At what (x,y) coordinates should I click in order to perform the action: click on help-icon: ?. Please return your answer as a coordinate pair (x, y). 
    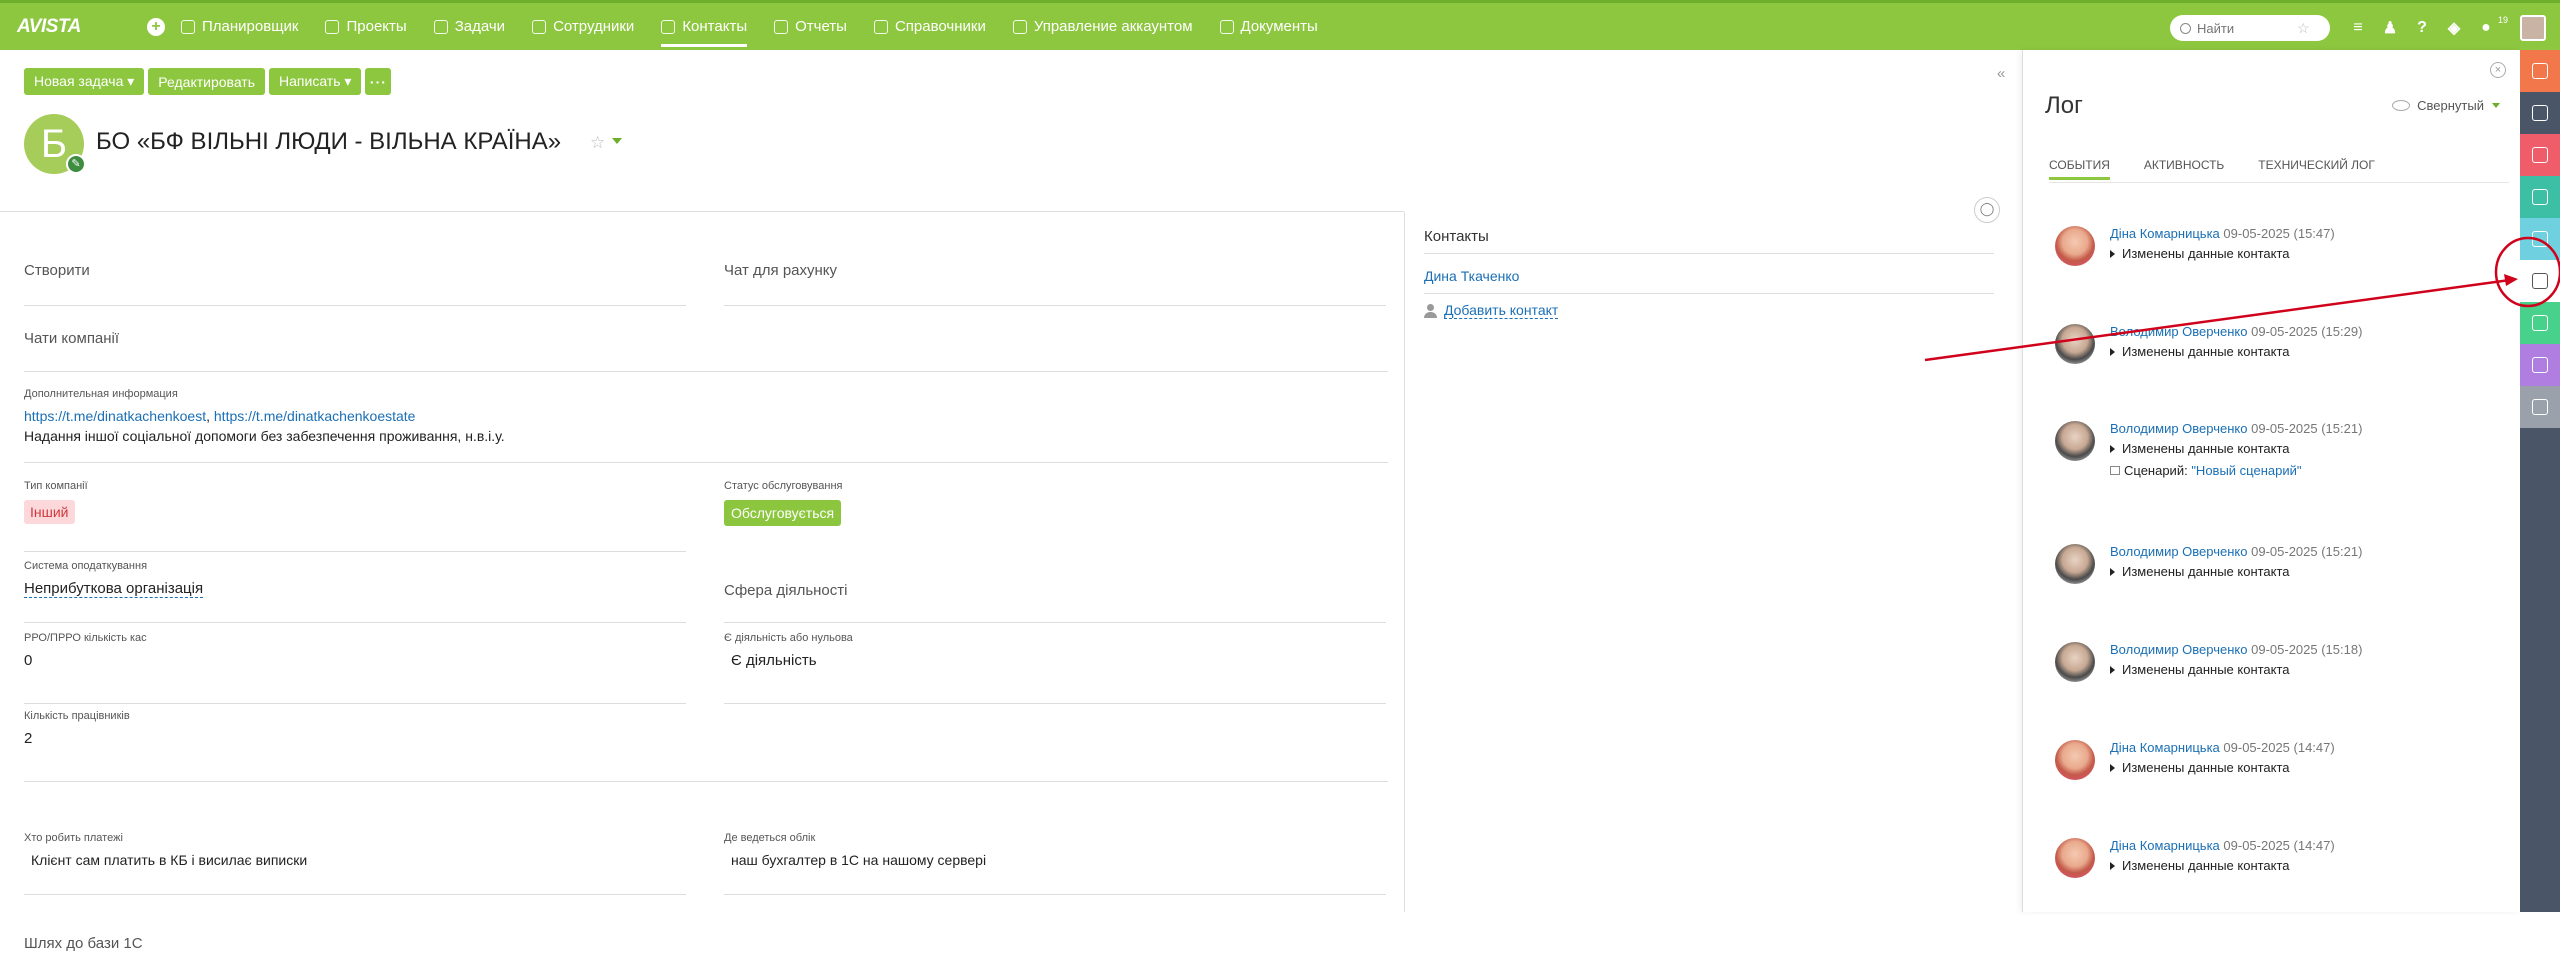
    Looking at the image, I should click on (2422, 28).